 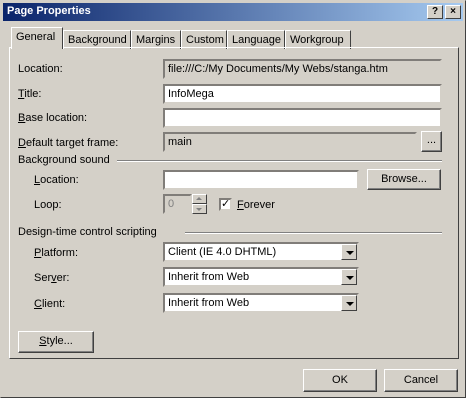 I want to click on cancel-button: Cancel, so click(x=421, y=380).